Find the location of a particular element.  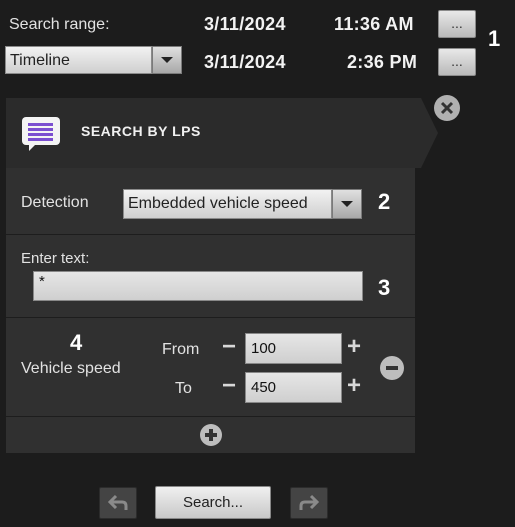

search-range-label: Search range: is located at coordinates (59, 24).